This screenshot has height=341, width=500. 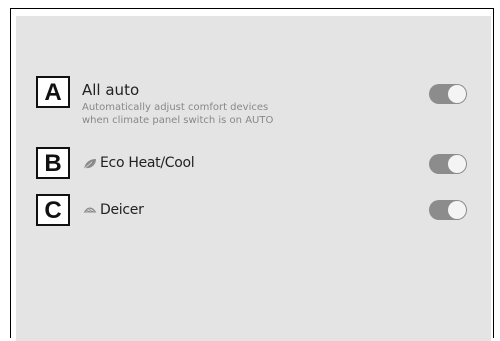 I want to click on deicer-toggle, so click(x=448, y=210).